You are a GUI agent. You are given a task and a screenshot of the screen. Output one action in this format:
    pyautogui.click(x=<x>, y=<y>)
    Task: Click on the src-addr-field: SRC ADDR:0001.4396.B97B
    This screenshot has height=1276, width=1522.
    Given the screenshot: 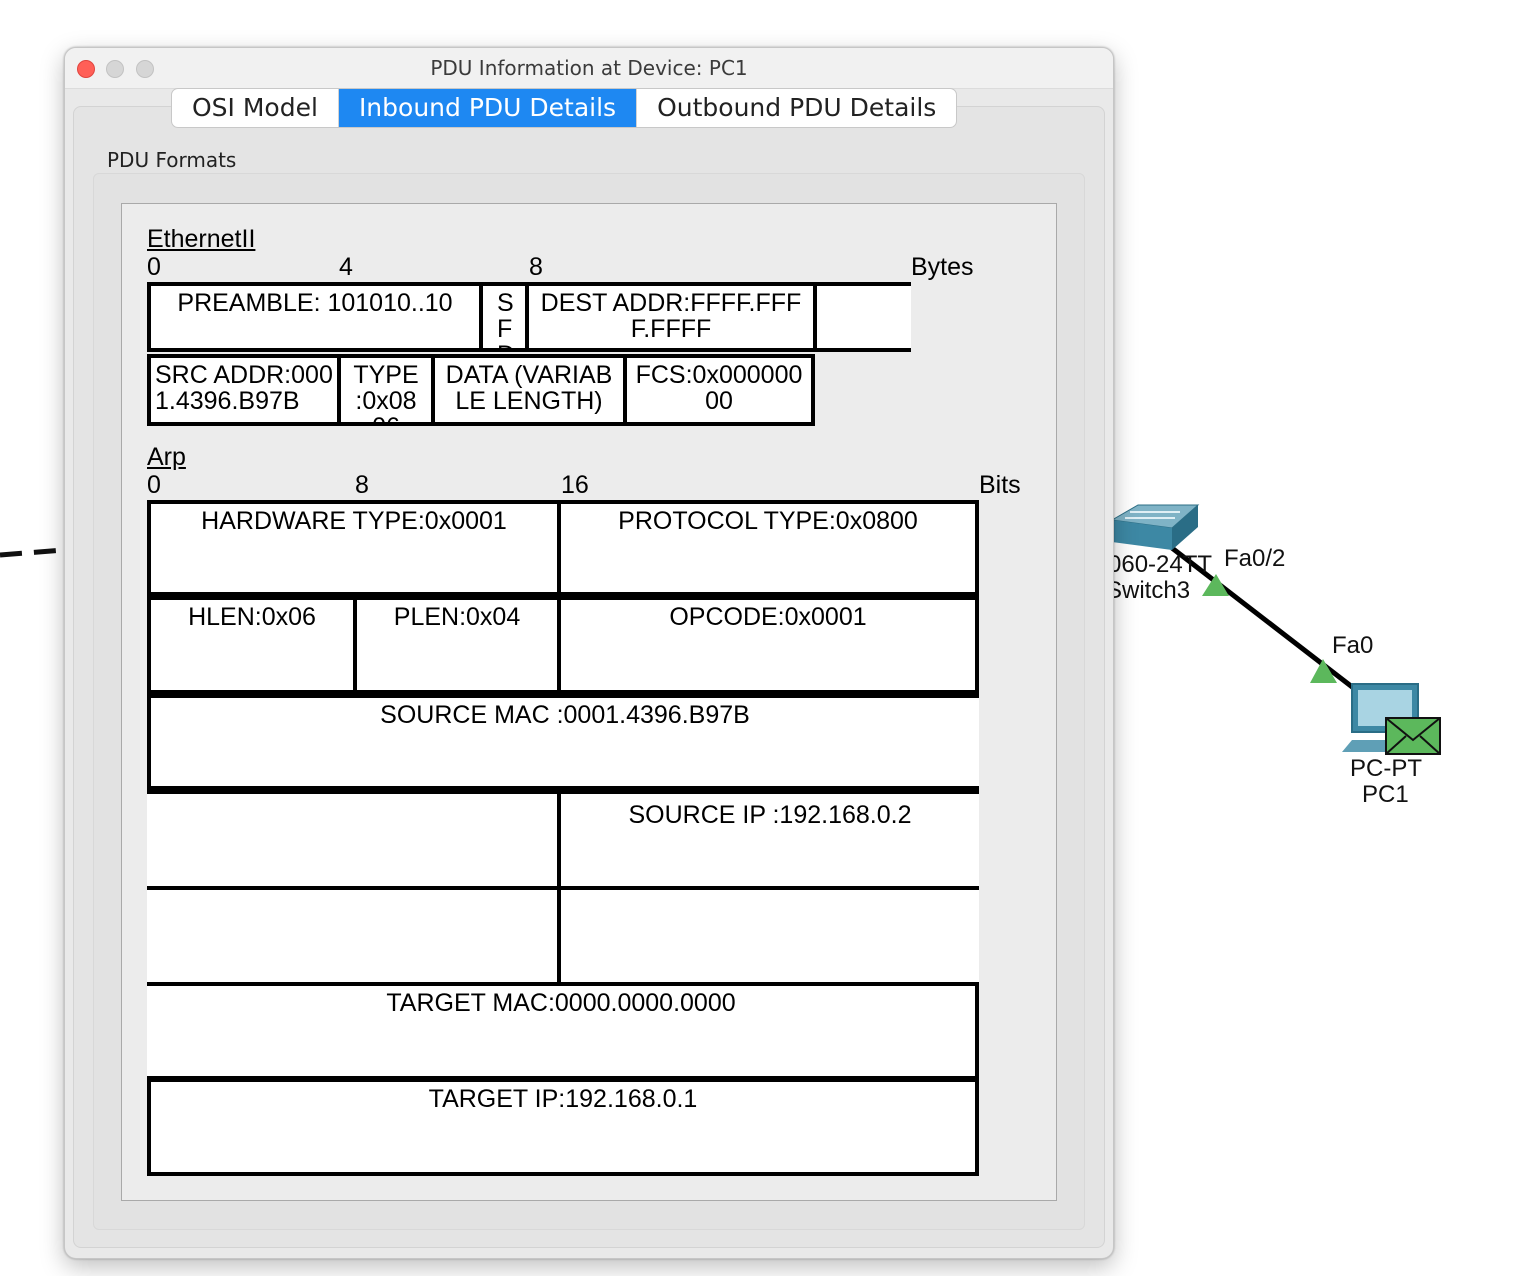 What is the action you would take?
    pyautogui.click(x=244, y=390)
    